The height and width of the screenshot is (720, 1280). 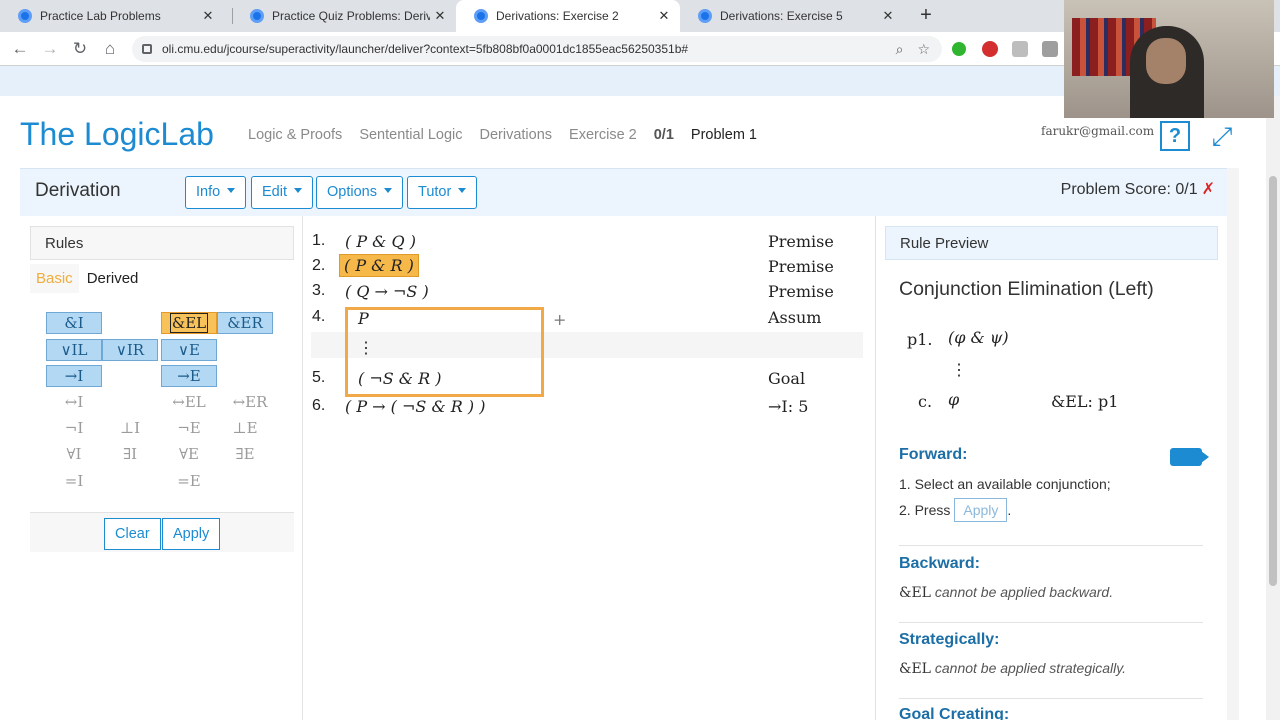 I want to click on derivation-formula-selected: ( P & R ), so click(x=379, y=265).